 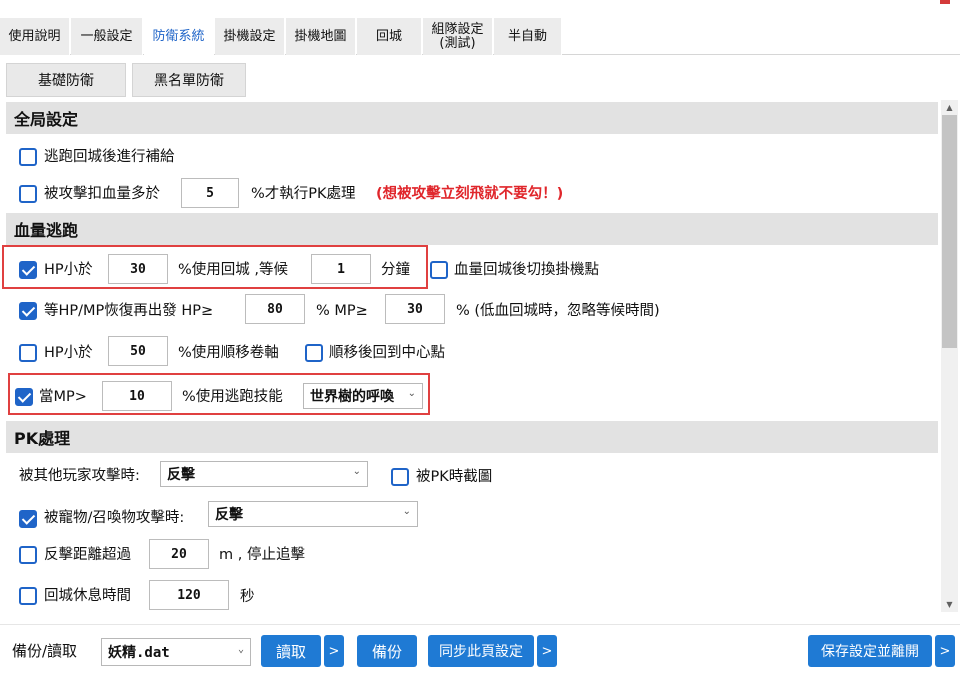 What do you see at coordinates (107, 36) in the screenshot?
I see `tab-general: 一般設定` at bounding box center [107, 36].